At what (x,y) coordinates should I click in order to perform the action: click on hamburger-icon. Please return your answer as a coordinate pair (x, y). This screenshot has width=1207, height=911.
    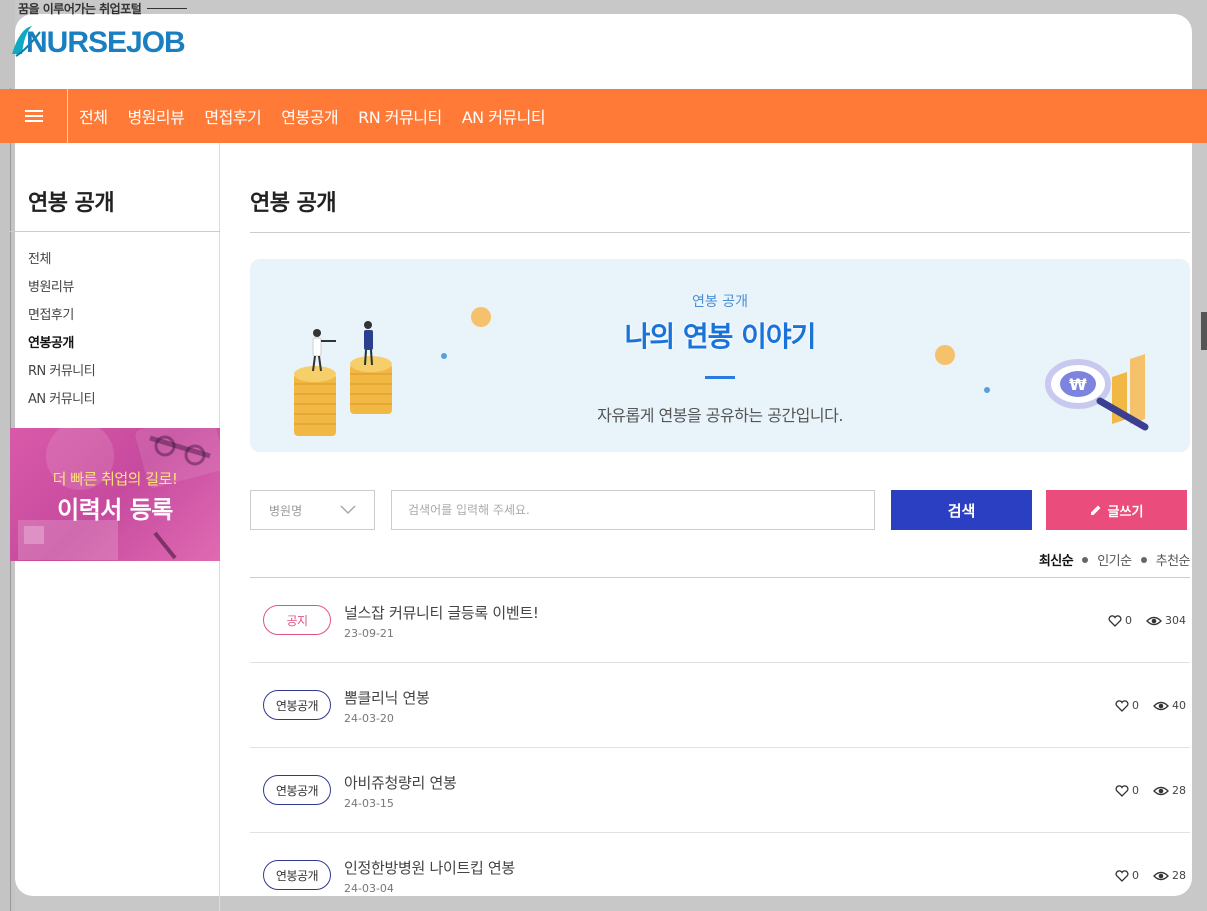
    Looking at the image, I should click on (33, 116).